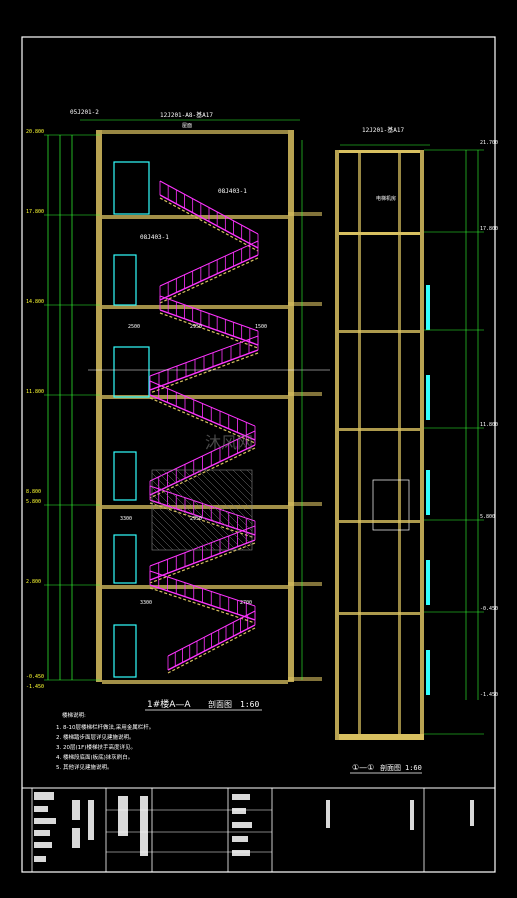 The height and width of the screenshot is (898, 517). Describe the element at coordinates (232, 191) in the screenshot. I see `stair-reference-1: 08J403-1` at that location.